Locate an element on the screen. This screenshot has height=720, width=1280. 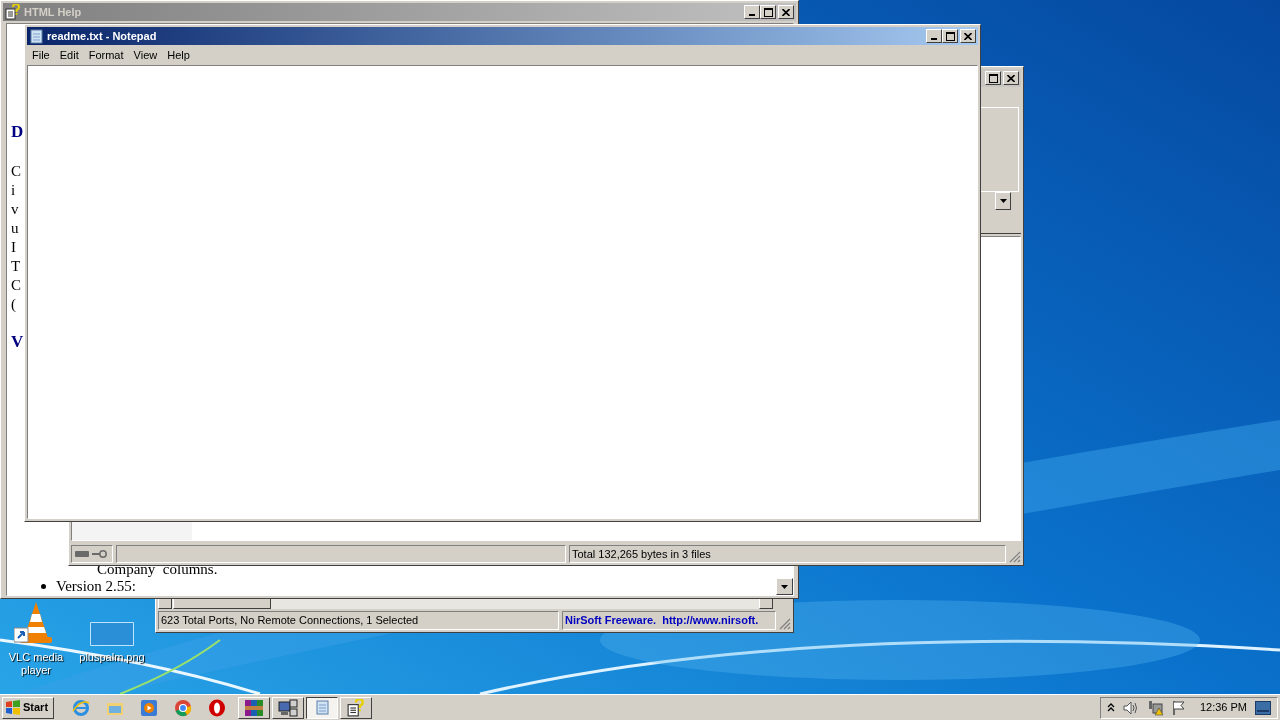
menu-item: View is located at coordinates (145, 55).